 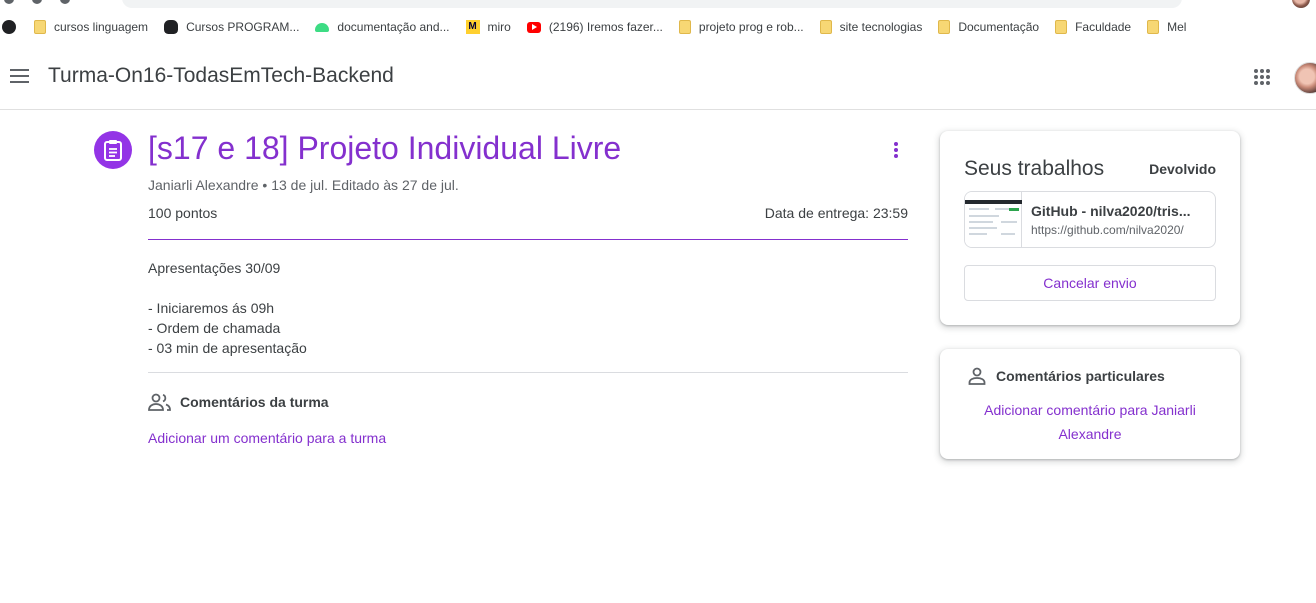 I want to click on bookmark-apps, so click(x=17, y=27).